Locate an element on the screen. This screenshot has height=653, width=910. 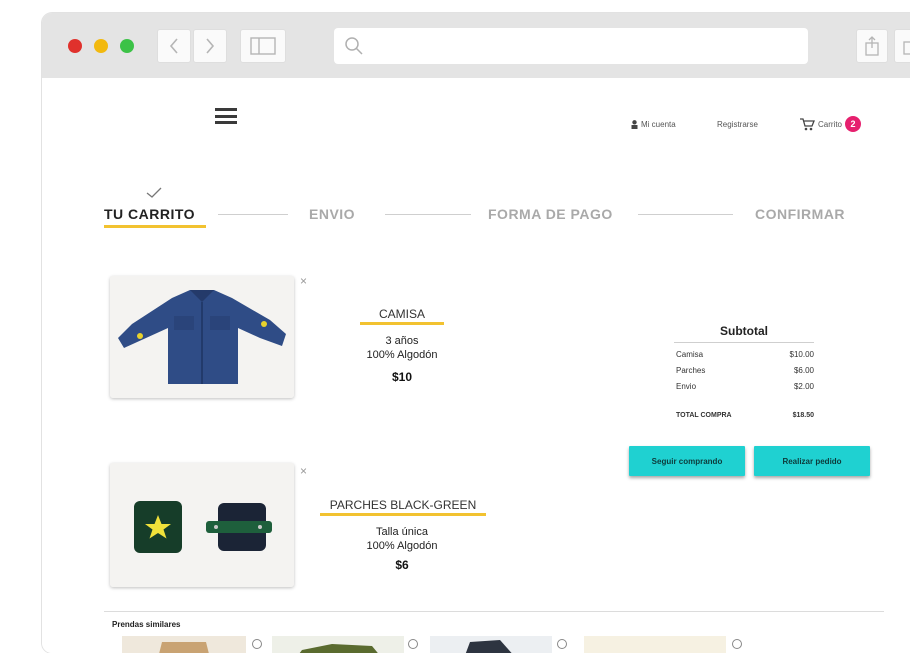
menu-button is located at coordinates (226, 116).